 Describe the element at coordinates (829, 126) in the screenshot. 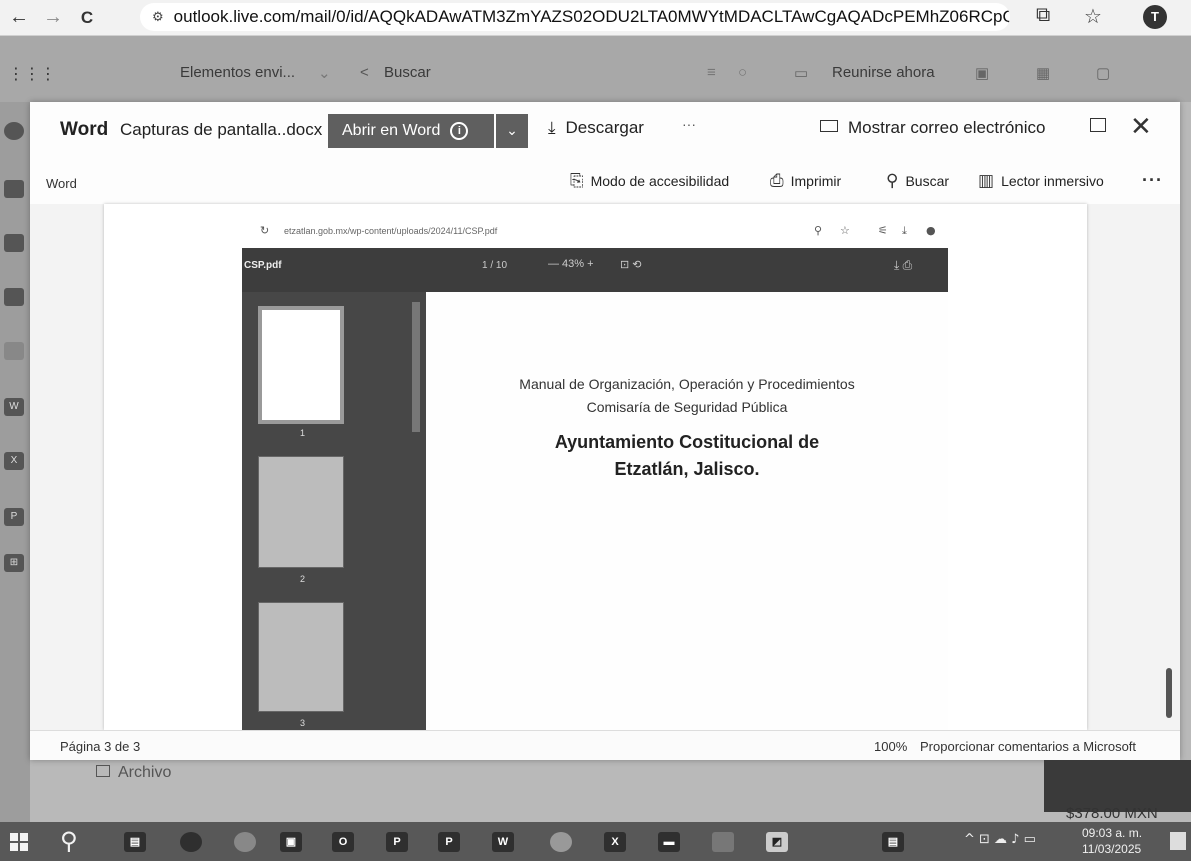

I see `email-icon` at that location.